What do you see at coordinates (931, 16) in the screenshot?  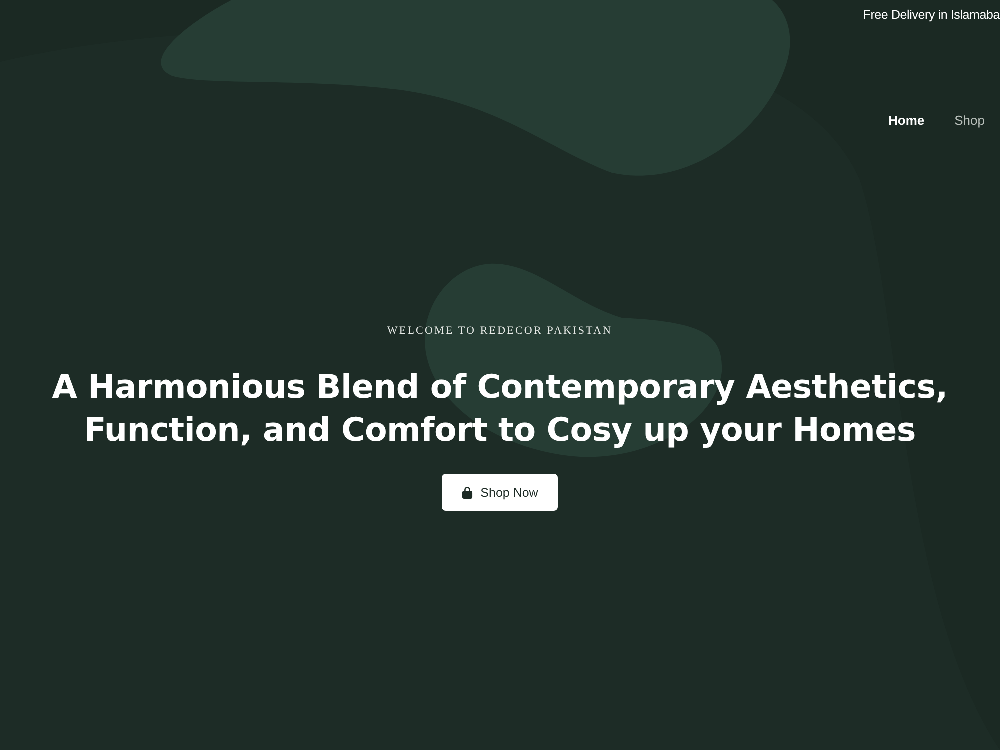 I see `promo-text: Free Delivery in Islamaba` at bounding box center [931, 16].